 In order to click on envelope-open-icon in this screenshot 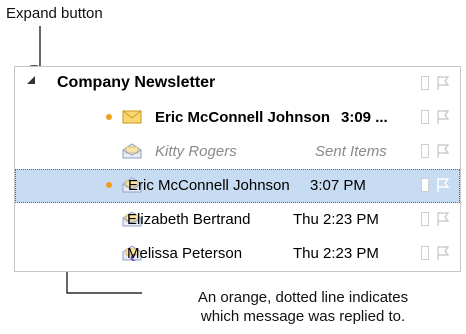, I will do `click(132, 151)`.